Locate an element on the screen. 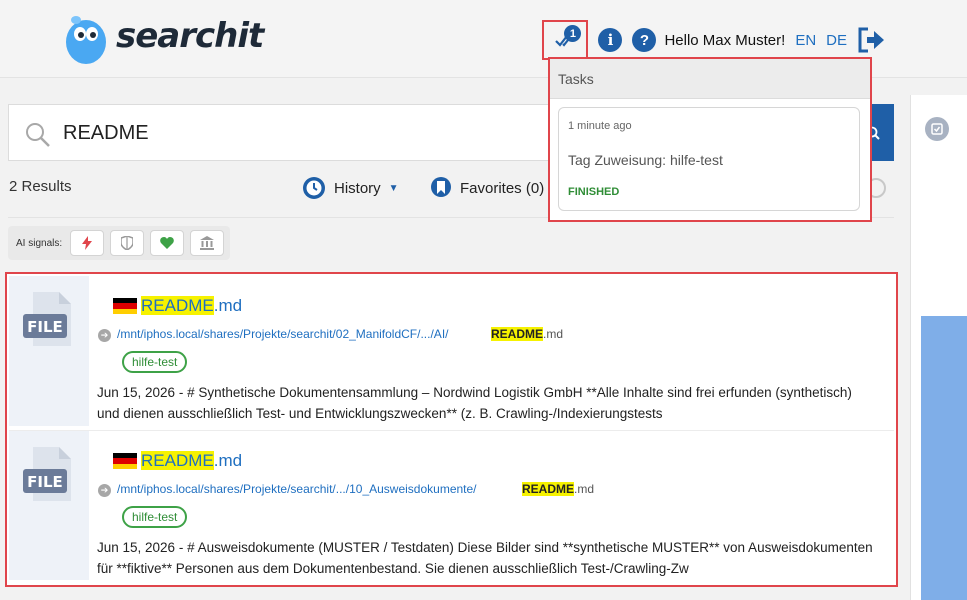 This screenshot has width=967, height=600. logout-icon is located at coordinates (871, 40).